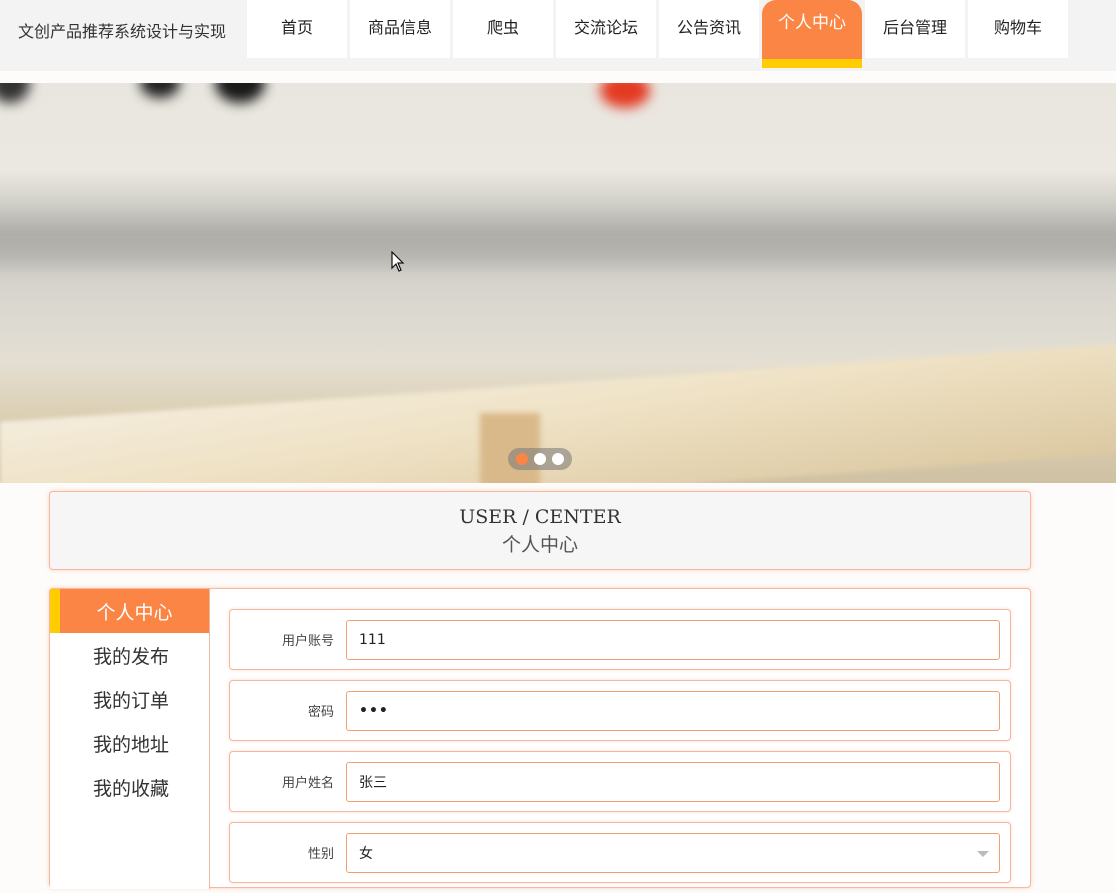 The image size is (1116, 893). Describe the element at coordinates (320, 854) in the screenshot. I see `gender-label: 性别` at that location.